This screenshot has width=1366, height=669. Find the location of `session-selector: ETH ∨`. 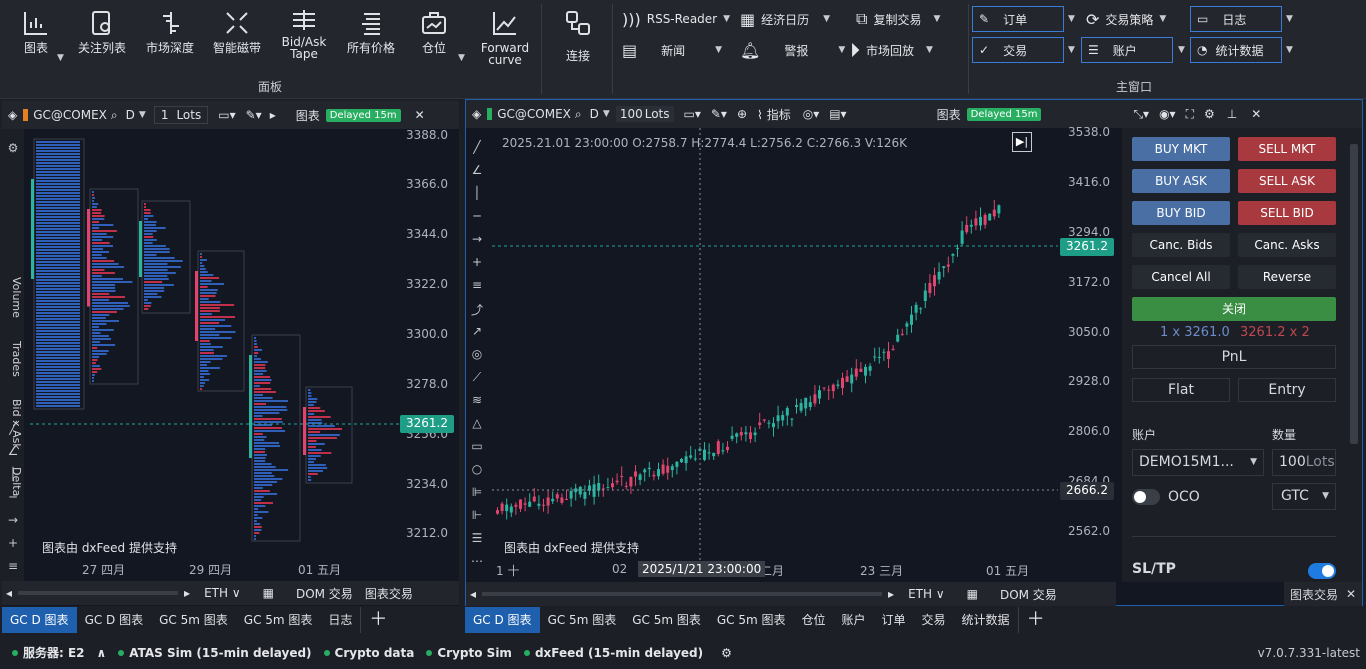

session-selector: ETH ∨ is located at coordinates (926, 594).